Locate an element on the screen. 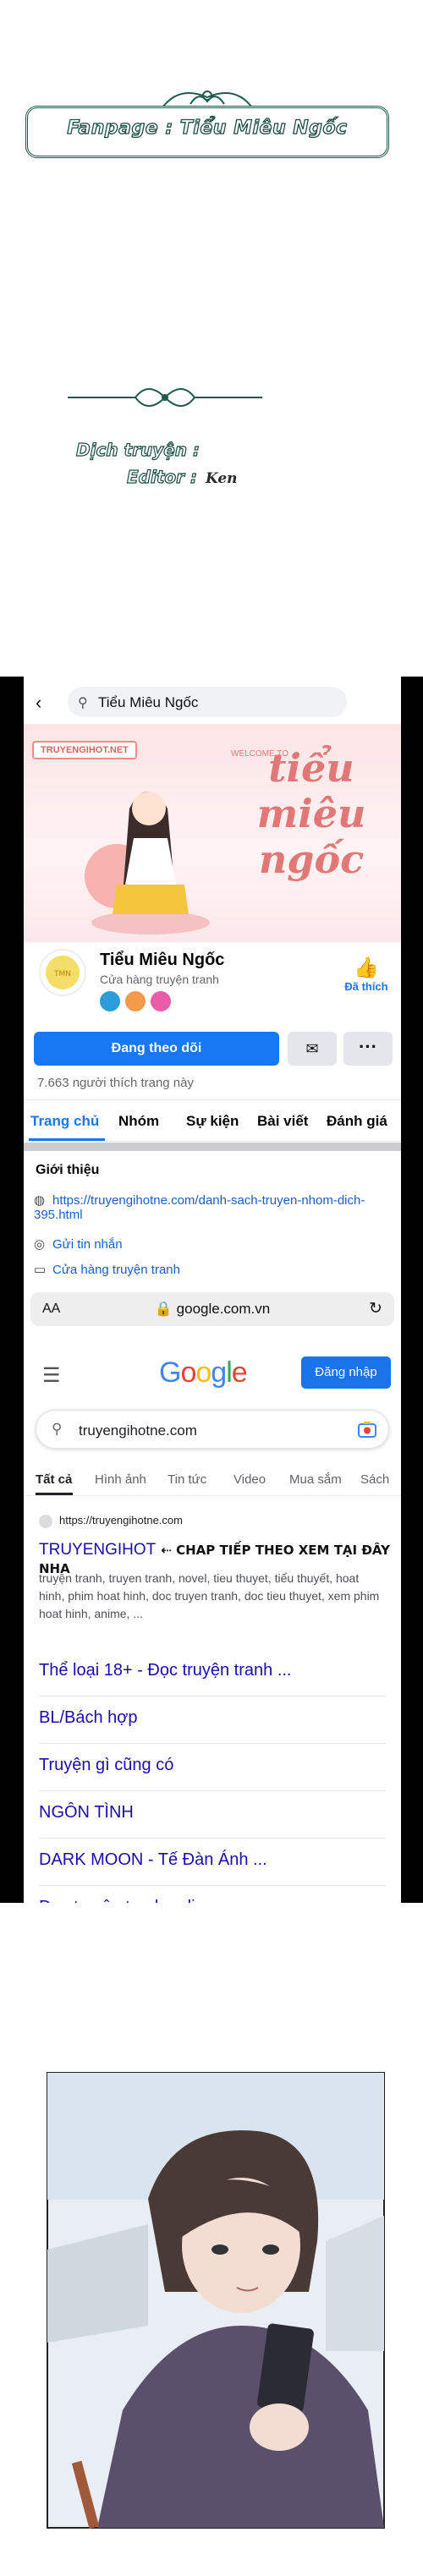  search-text: Tiểu Miêu Ngốc is located at coordinates (148, 702).